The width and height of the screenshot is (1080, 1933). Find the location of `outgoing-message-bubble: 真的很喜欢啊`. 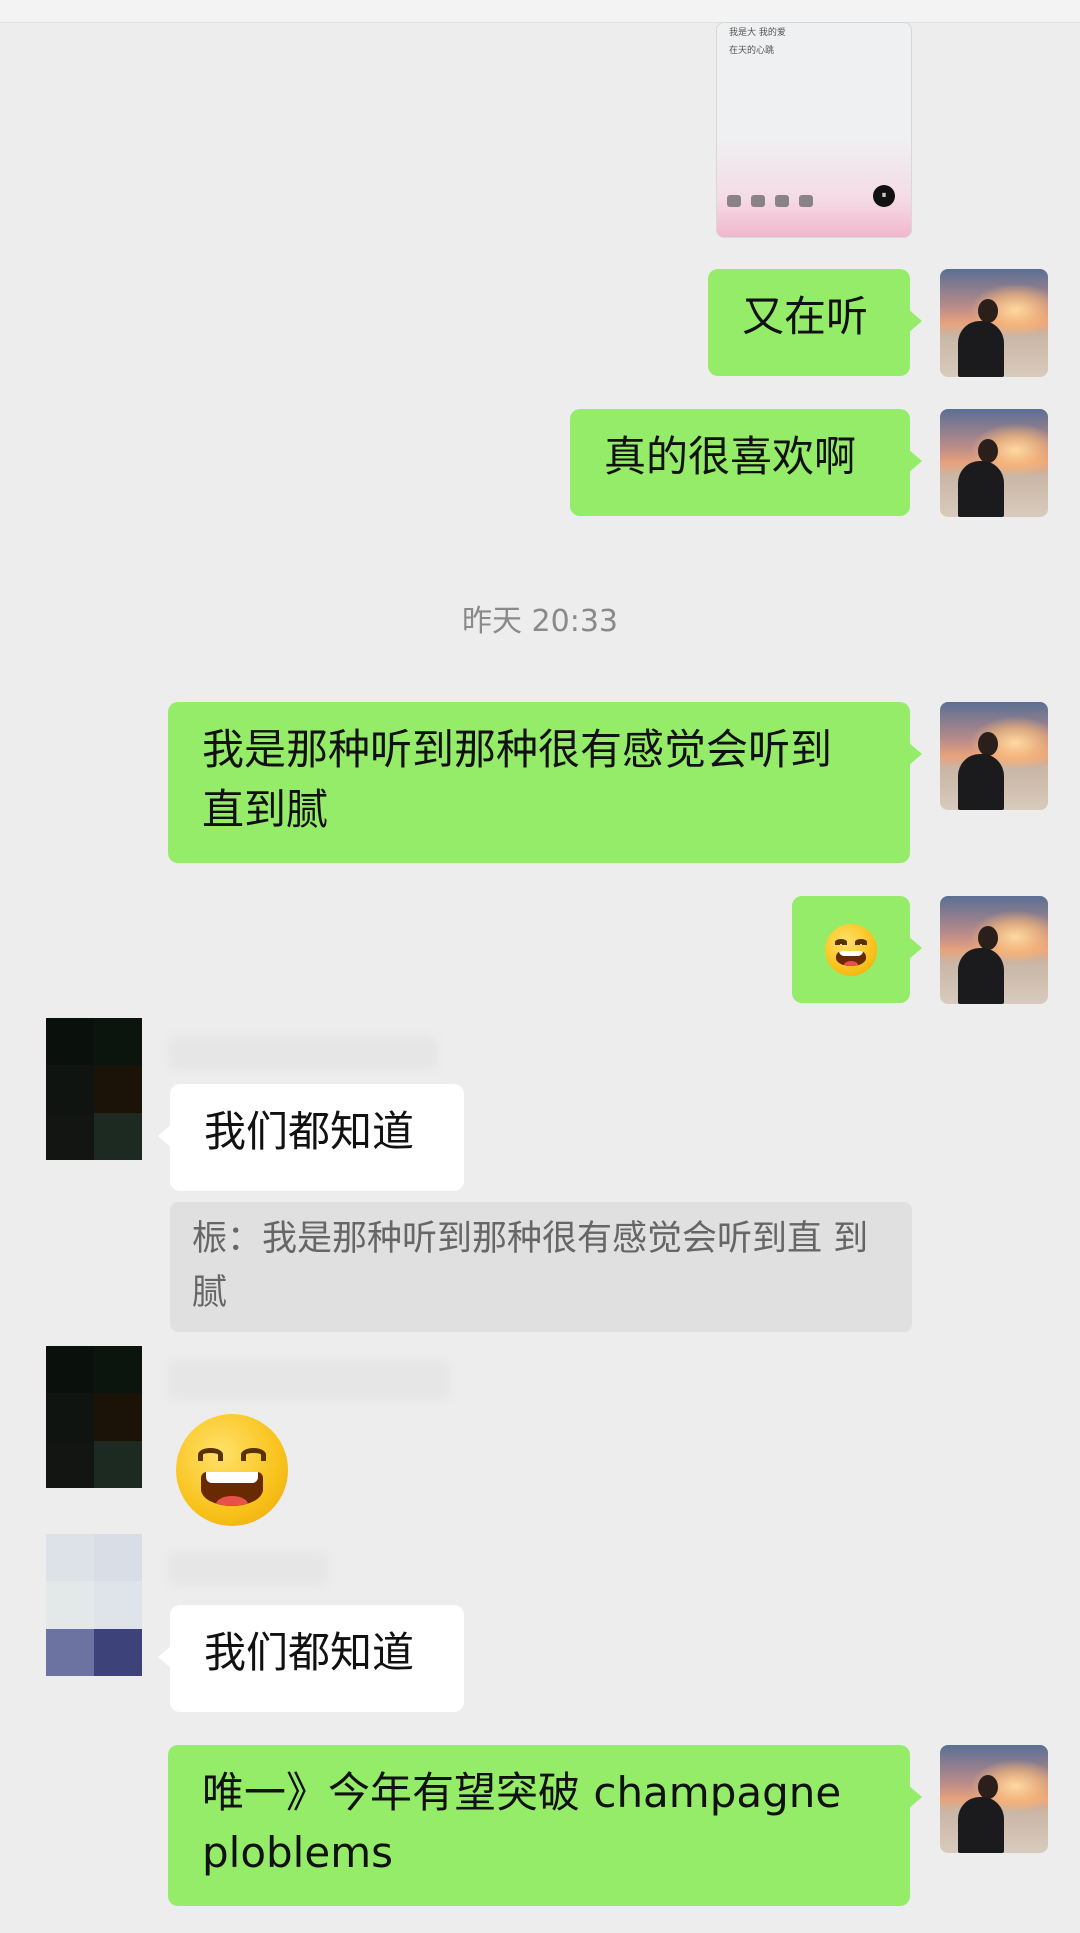

outgoing-message-bubble: 真的很喜欢啊 is located at coordinates (746, 462).